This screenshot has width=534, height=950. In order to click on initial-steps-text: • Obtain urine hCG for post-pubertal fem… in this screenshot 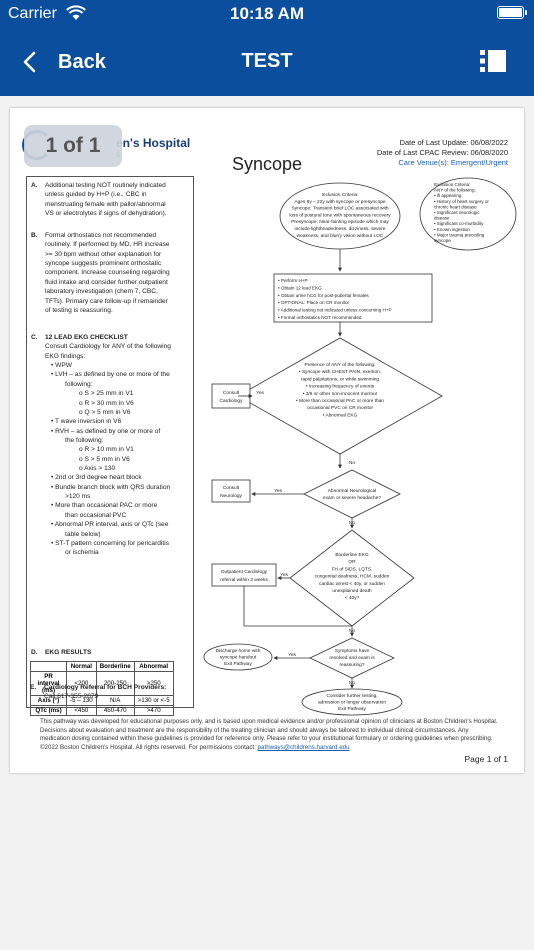, I will do `click(323, 295)`.